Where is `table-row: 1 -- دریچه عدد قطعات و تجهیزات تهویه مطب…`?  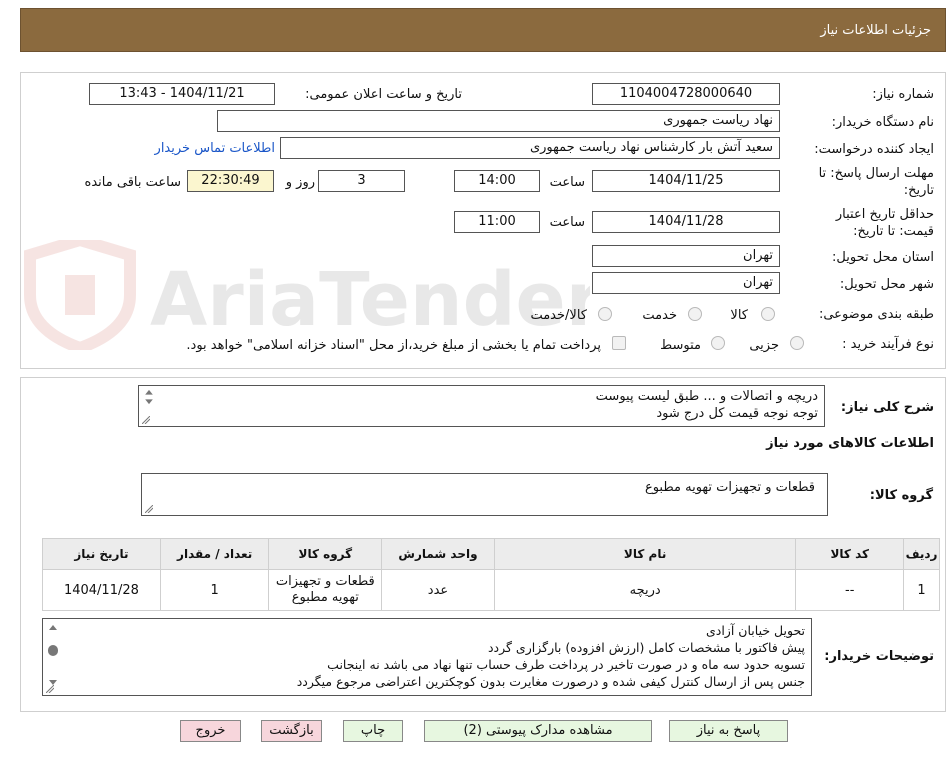 table-row: 1 -- دریچه عدد قطعات و تجهیزات تهویه مطب… is located at coordinates (491, 590).